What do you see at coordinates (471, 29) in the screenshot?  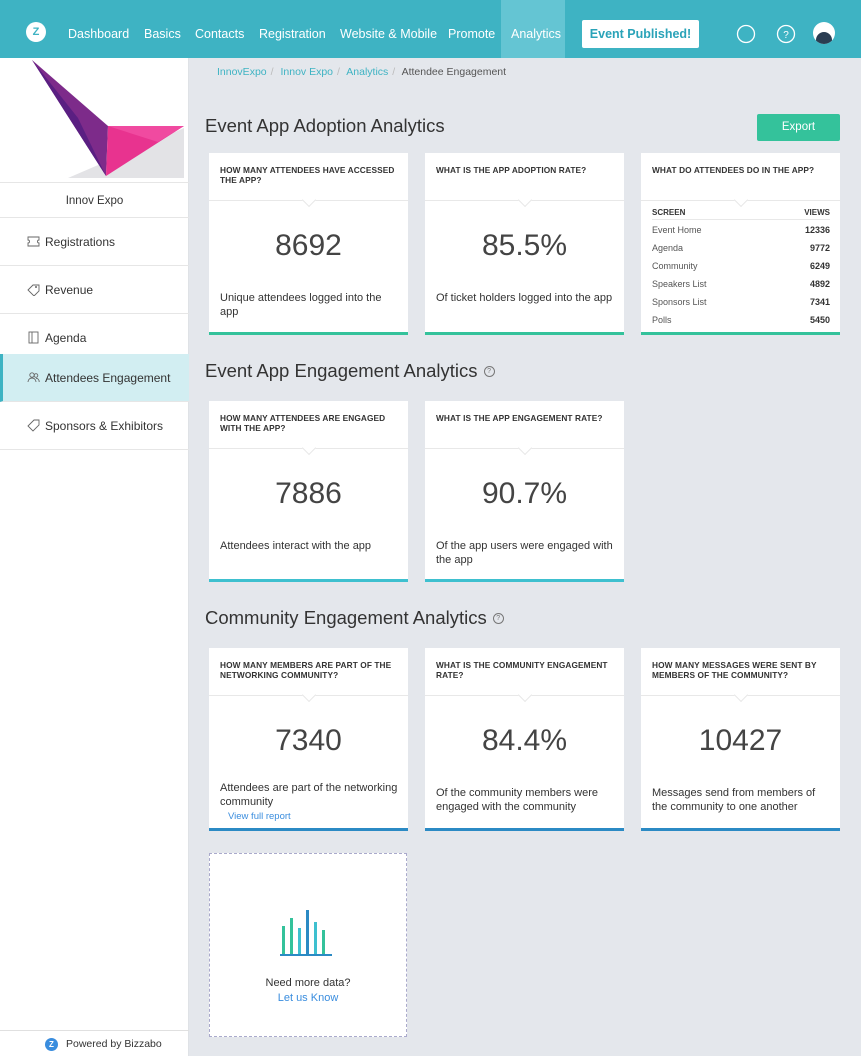 I see `nav-promote: Promote` at bounding box center [471, 29].